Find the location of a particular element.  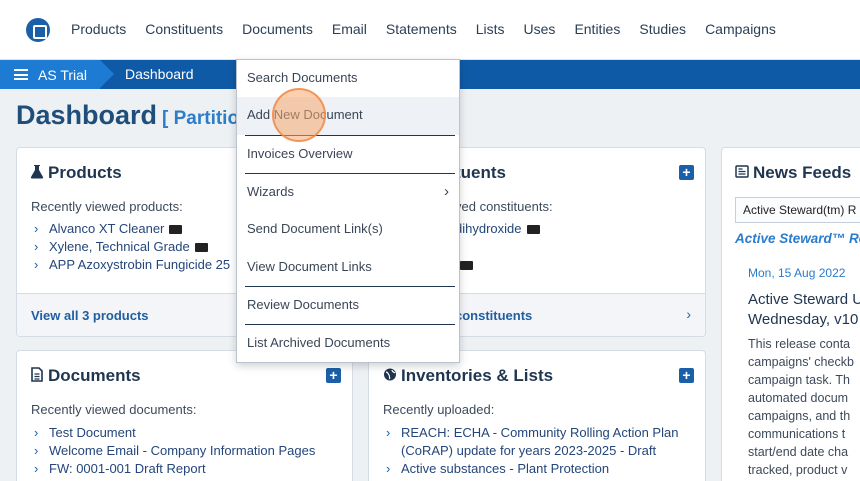

list-item: dihydroxide is located at coordinates (497, 229).